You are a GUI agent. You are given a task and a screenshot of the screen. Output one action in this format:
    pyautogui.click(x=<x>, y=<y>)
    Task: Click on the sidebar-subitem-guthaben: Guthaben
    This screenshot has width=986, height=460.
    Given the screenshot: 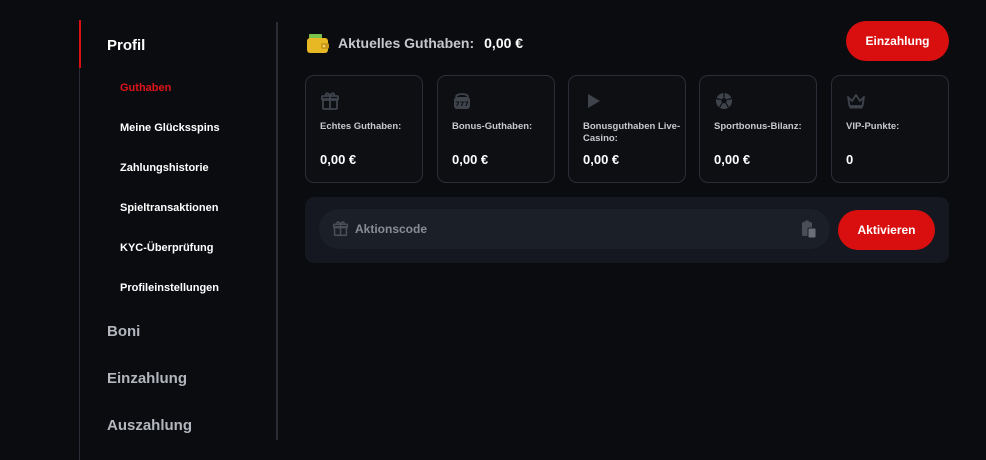 What is the action you would take?
    pyautogui.click(x=145, y=88)
    